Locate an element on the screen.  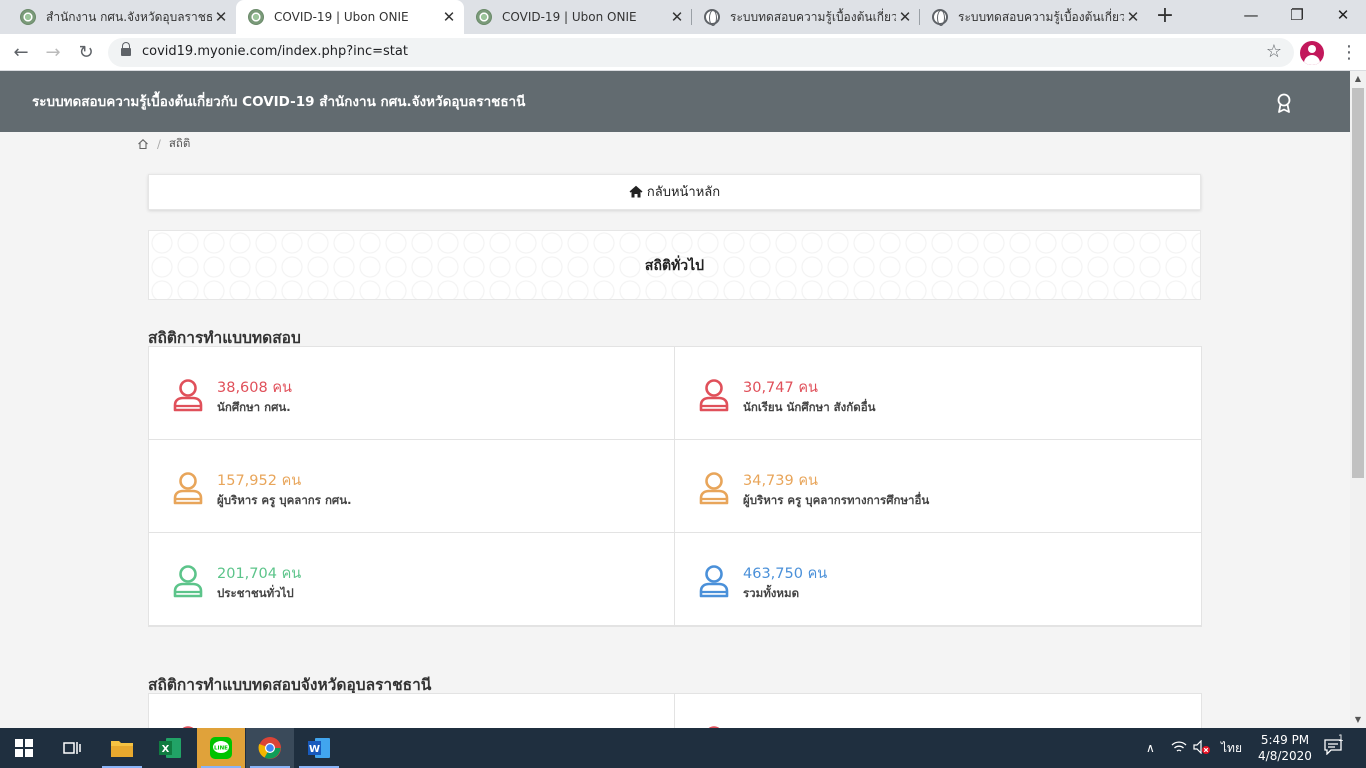
restore-icon: ❐ is located at coordinates (1297, 15).